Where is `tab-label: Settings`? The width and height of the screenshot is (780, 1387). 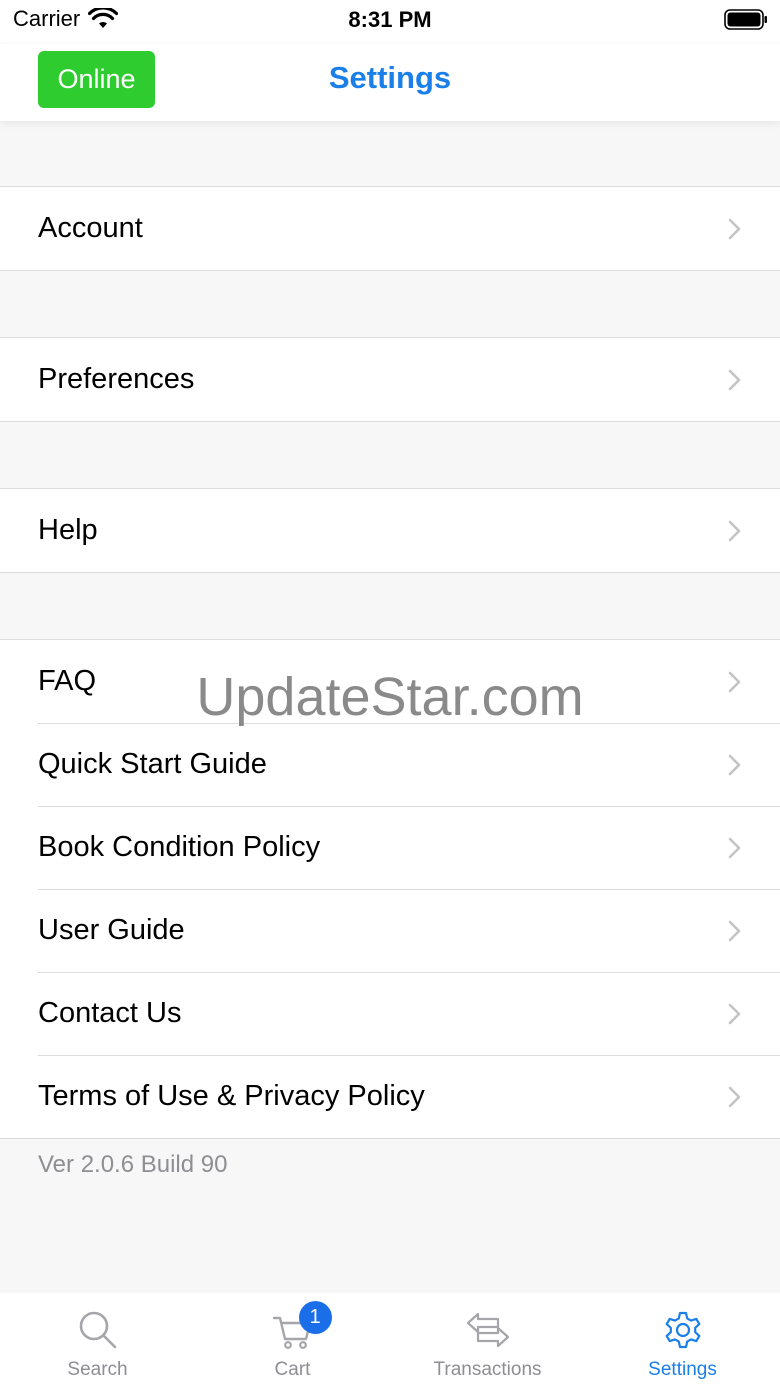 tab-label: Settings is located at coordinates (682, 1369).